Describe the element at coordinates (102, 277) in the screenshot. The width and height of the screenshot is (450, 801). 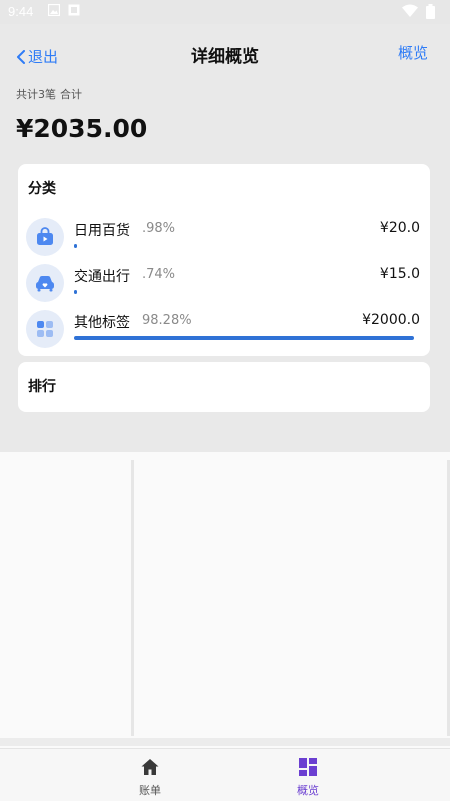
I see `category-name: 交通出行` at that location.